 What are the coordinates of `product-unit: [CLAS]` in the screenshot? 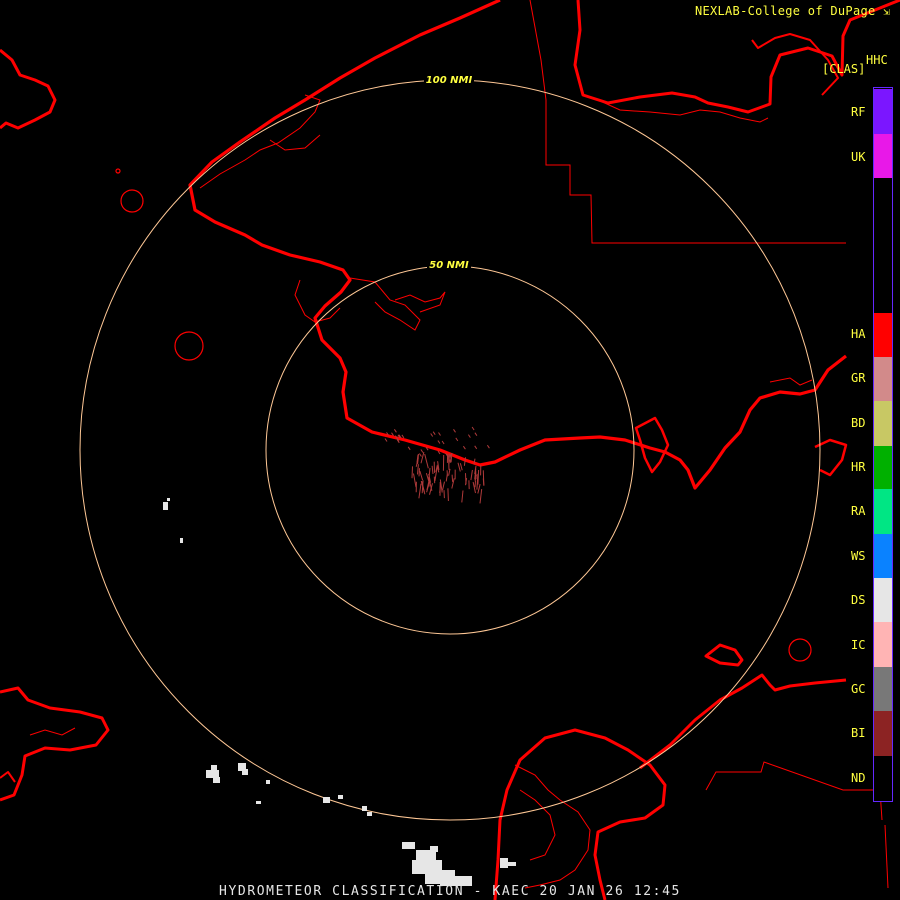 It's located at (844, 69).